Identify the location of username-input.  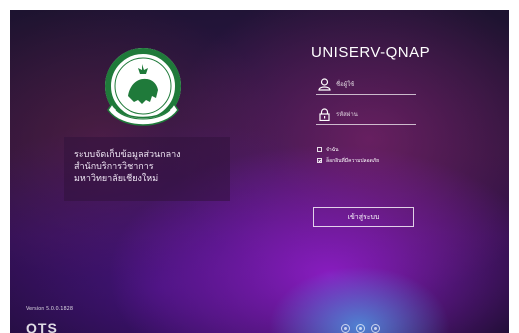
(375, 84).